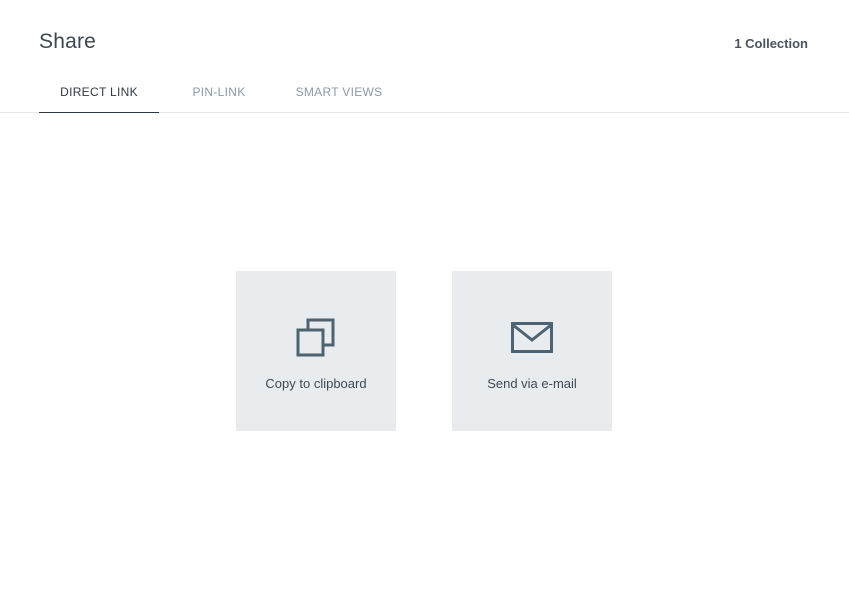 This screenshot has height=600, width=849. Describe the element at coordinates (532, 338) in the screenshot. I see `envelope-icon` at that location.